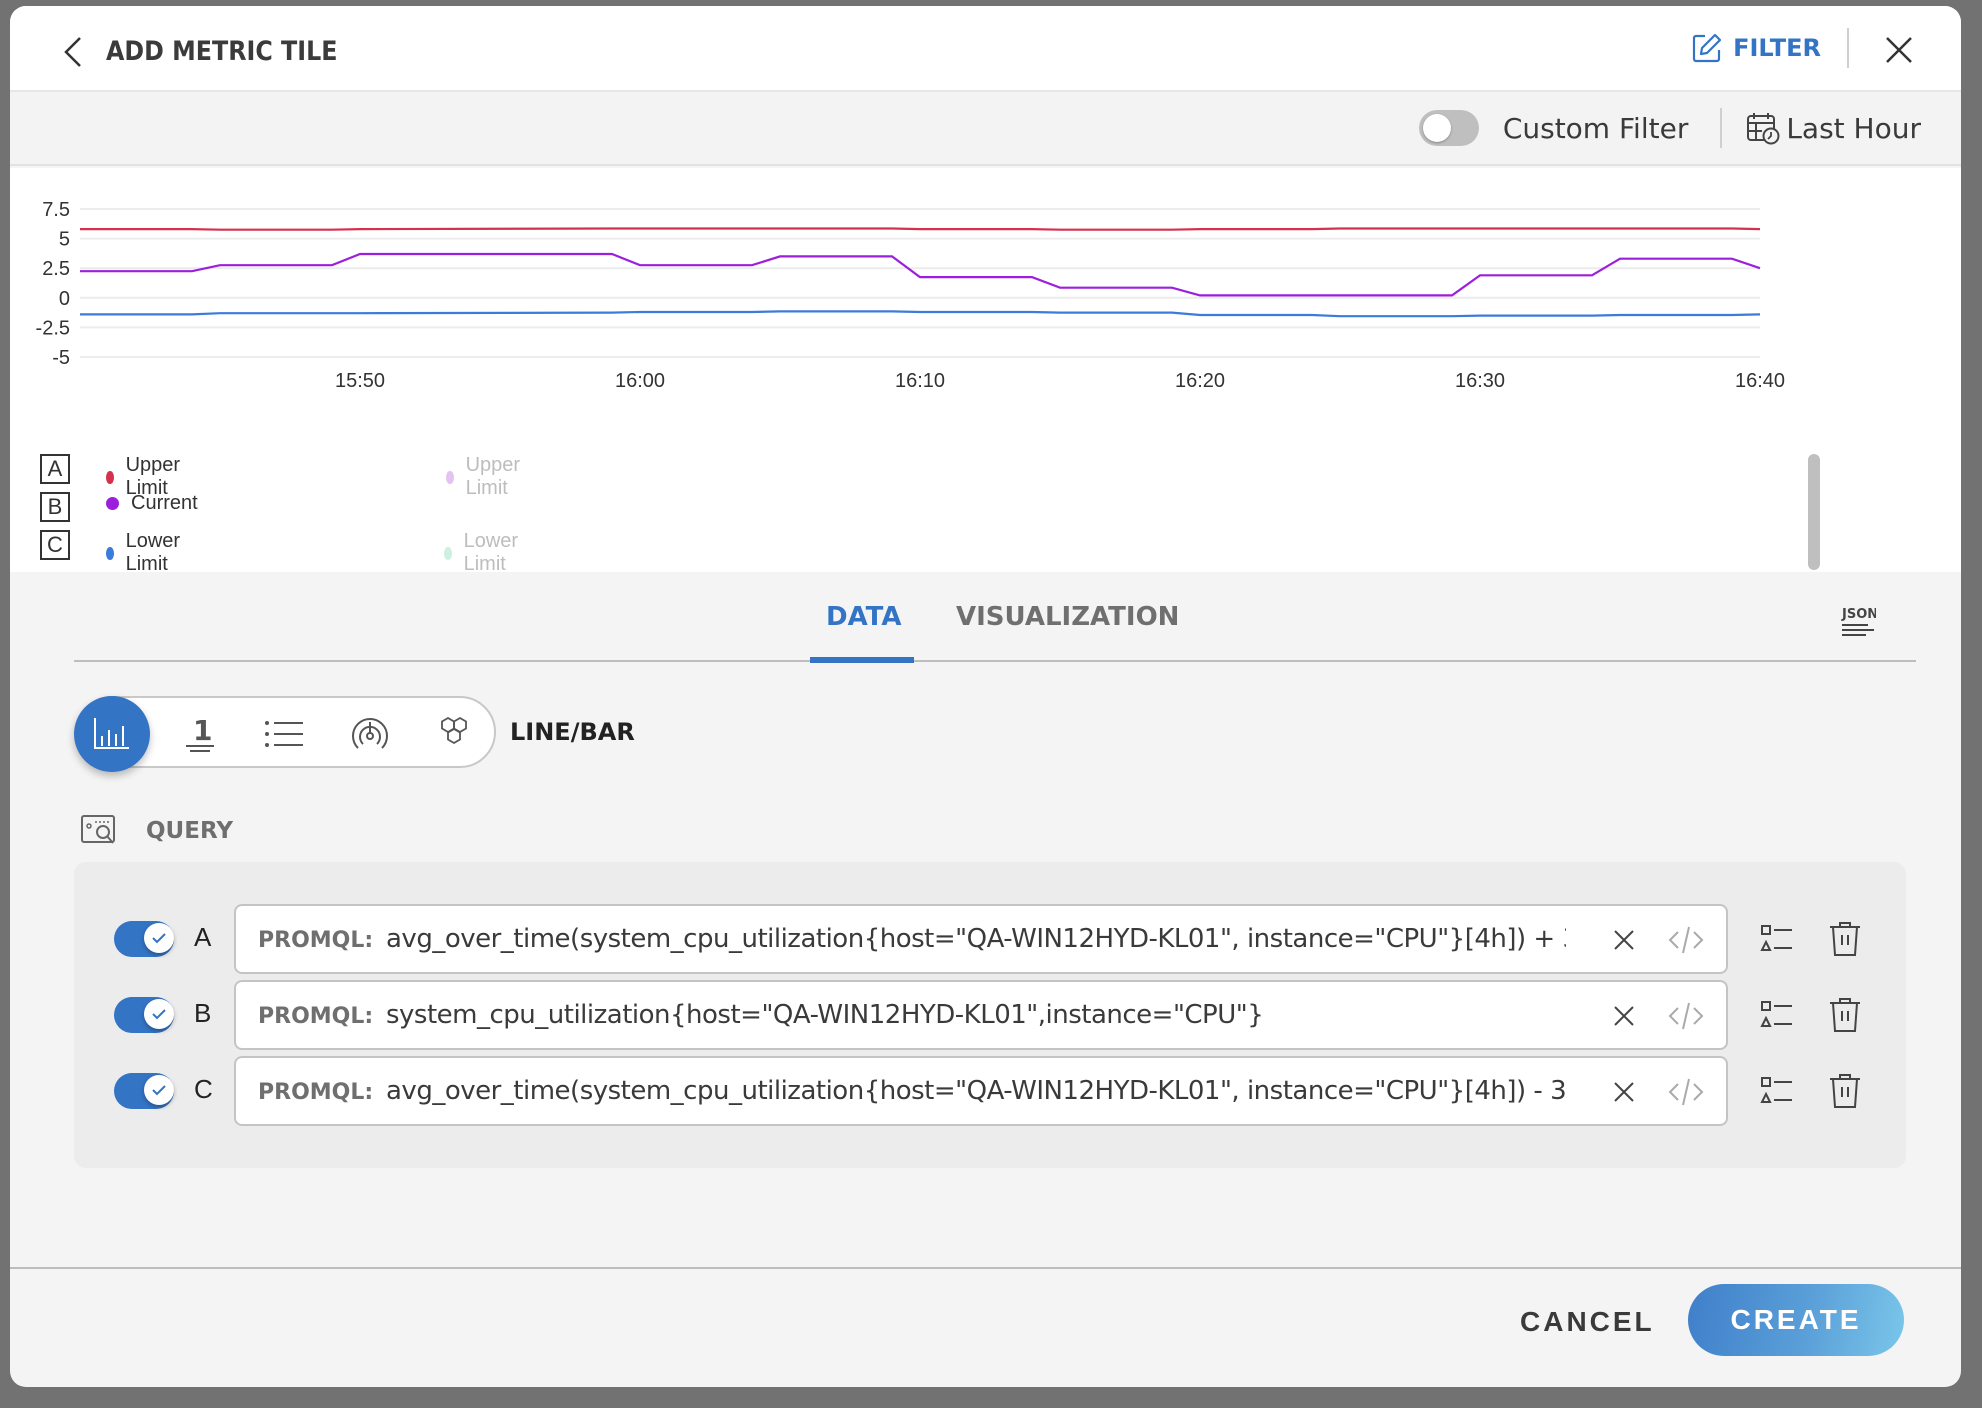 This screenshot has width=1982, height=1408. Describe the element at coordinates (55, 545) in the screenshot. I see `legend-query-key: C` at that location.